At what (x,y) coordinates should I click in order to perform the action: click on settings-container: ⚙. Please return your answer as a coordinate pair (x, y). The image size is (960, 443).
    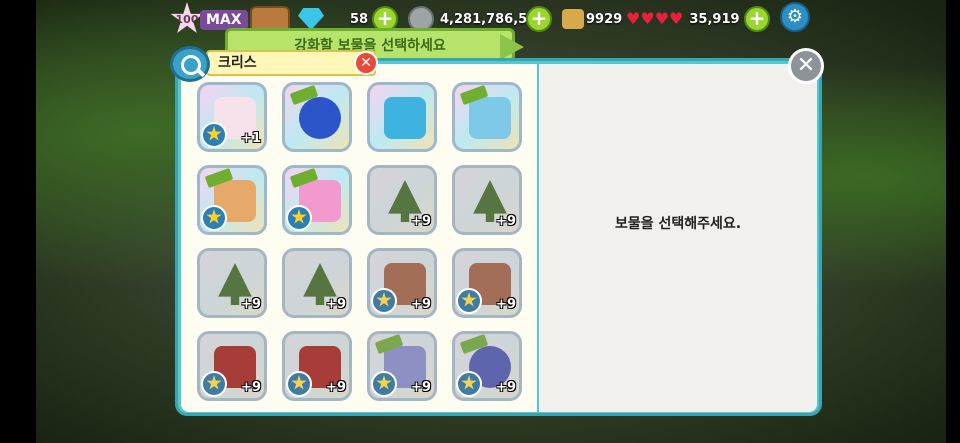
    Looking at the image, I should click on (795, 17).